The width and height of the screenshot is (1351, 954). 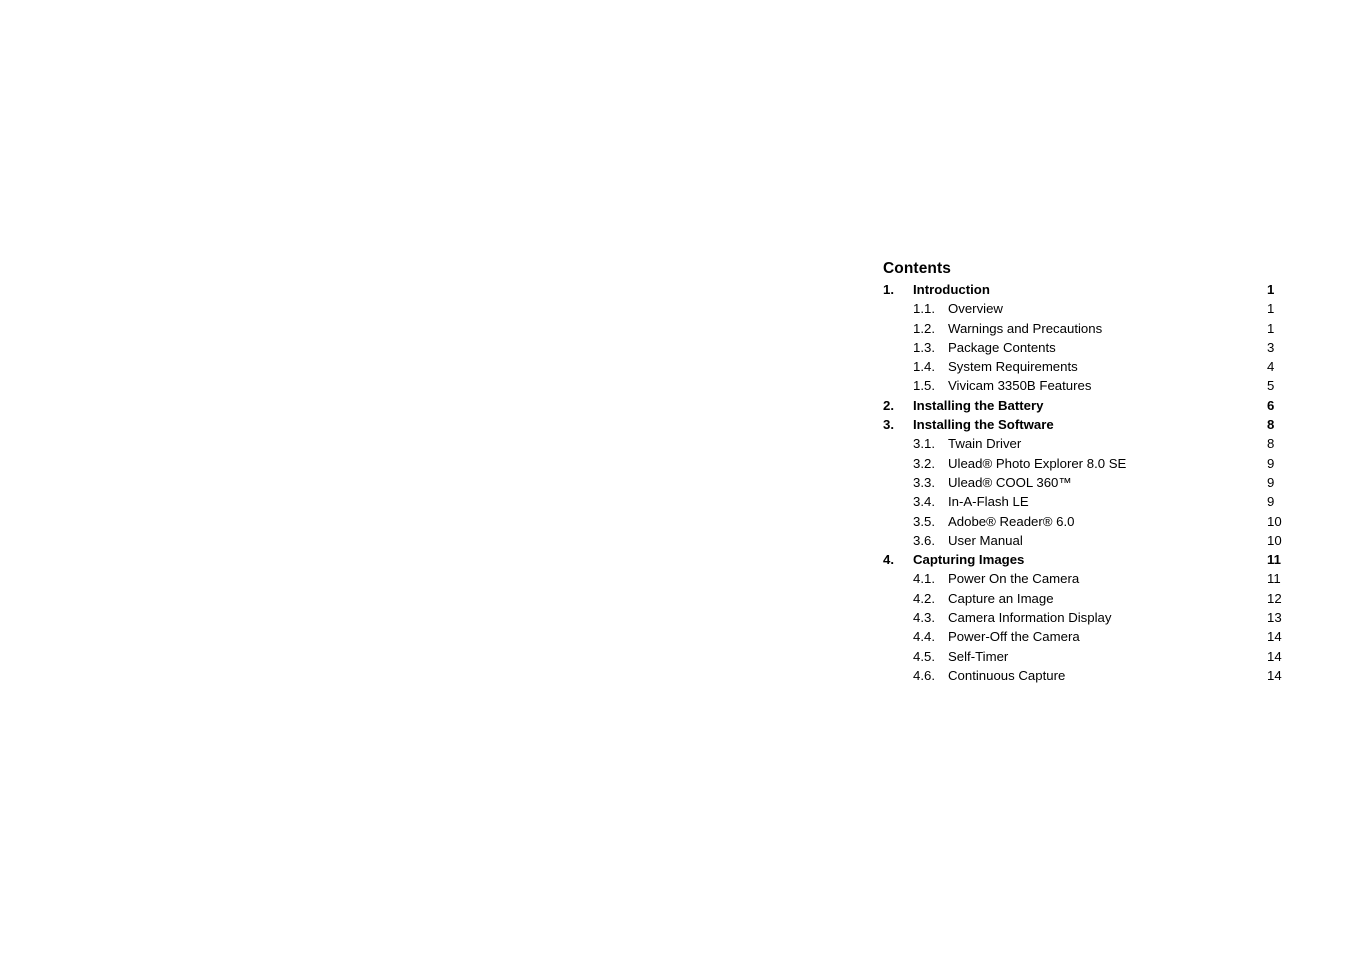 I want to click on toc-entry: 4.1. Power On the Camera 11, so click(x=1088, y=578).